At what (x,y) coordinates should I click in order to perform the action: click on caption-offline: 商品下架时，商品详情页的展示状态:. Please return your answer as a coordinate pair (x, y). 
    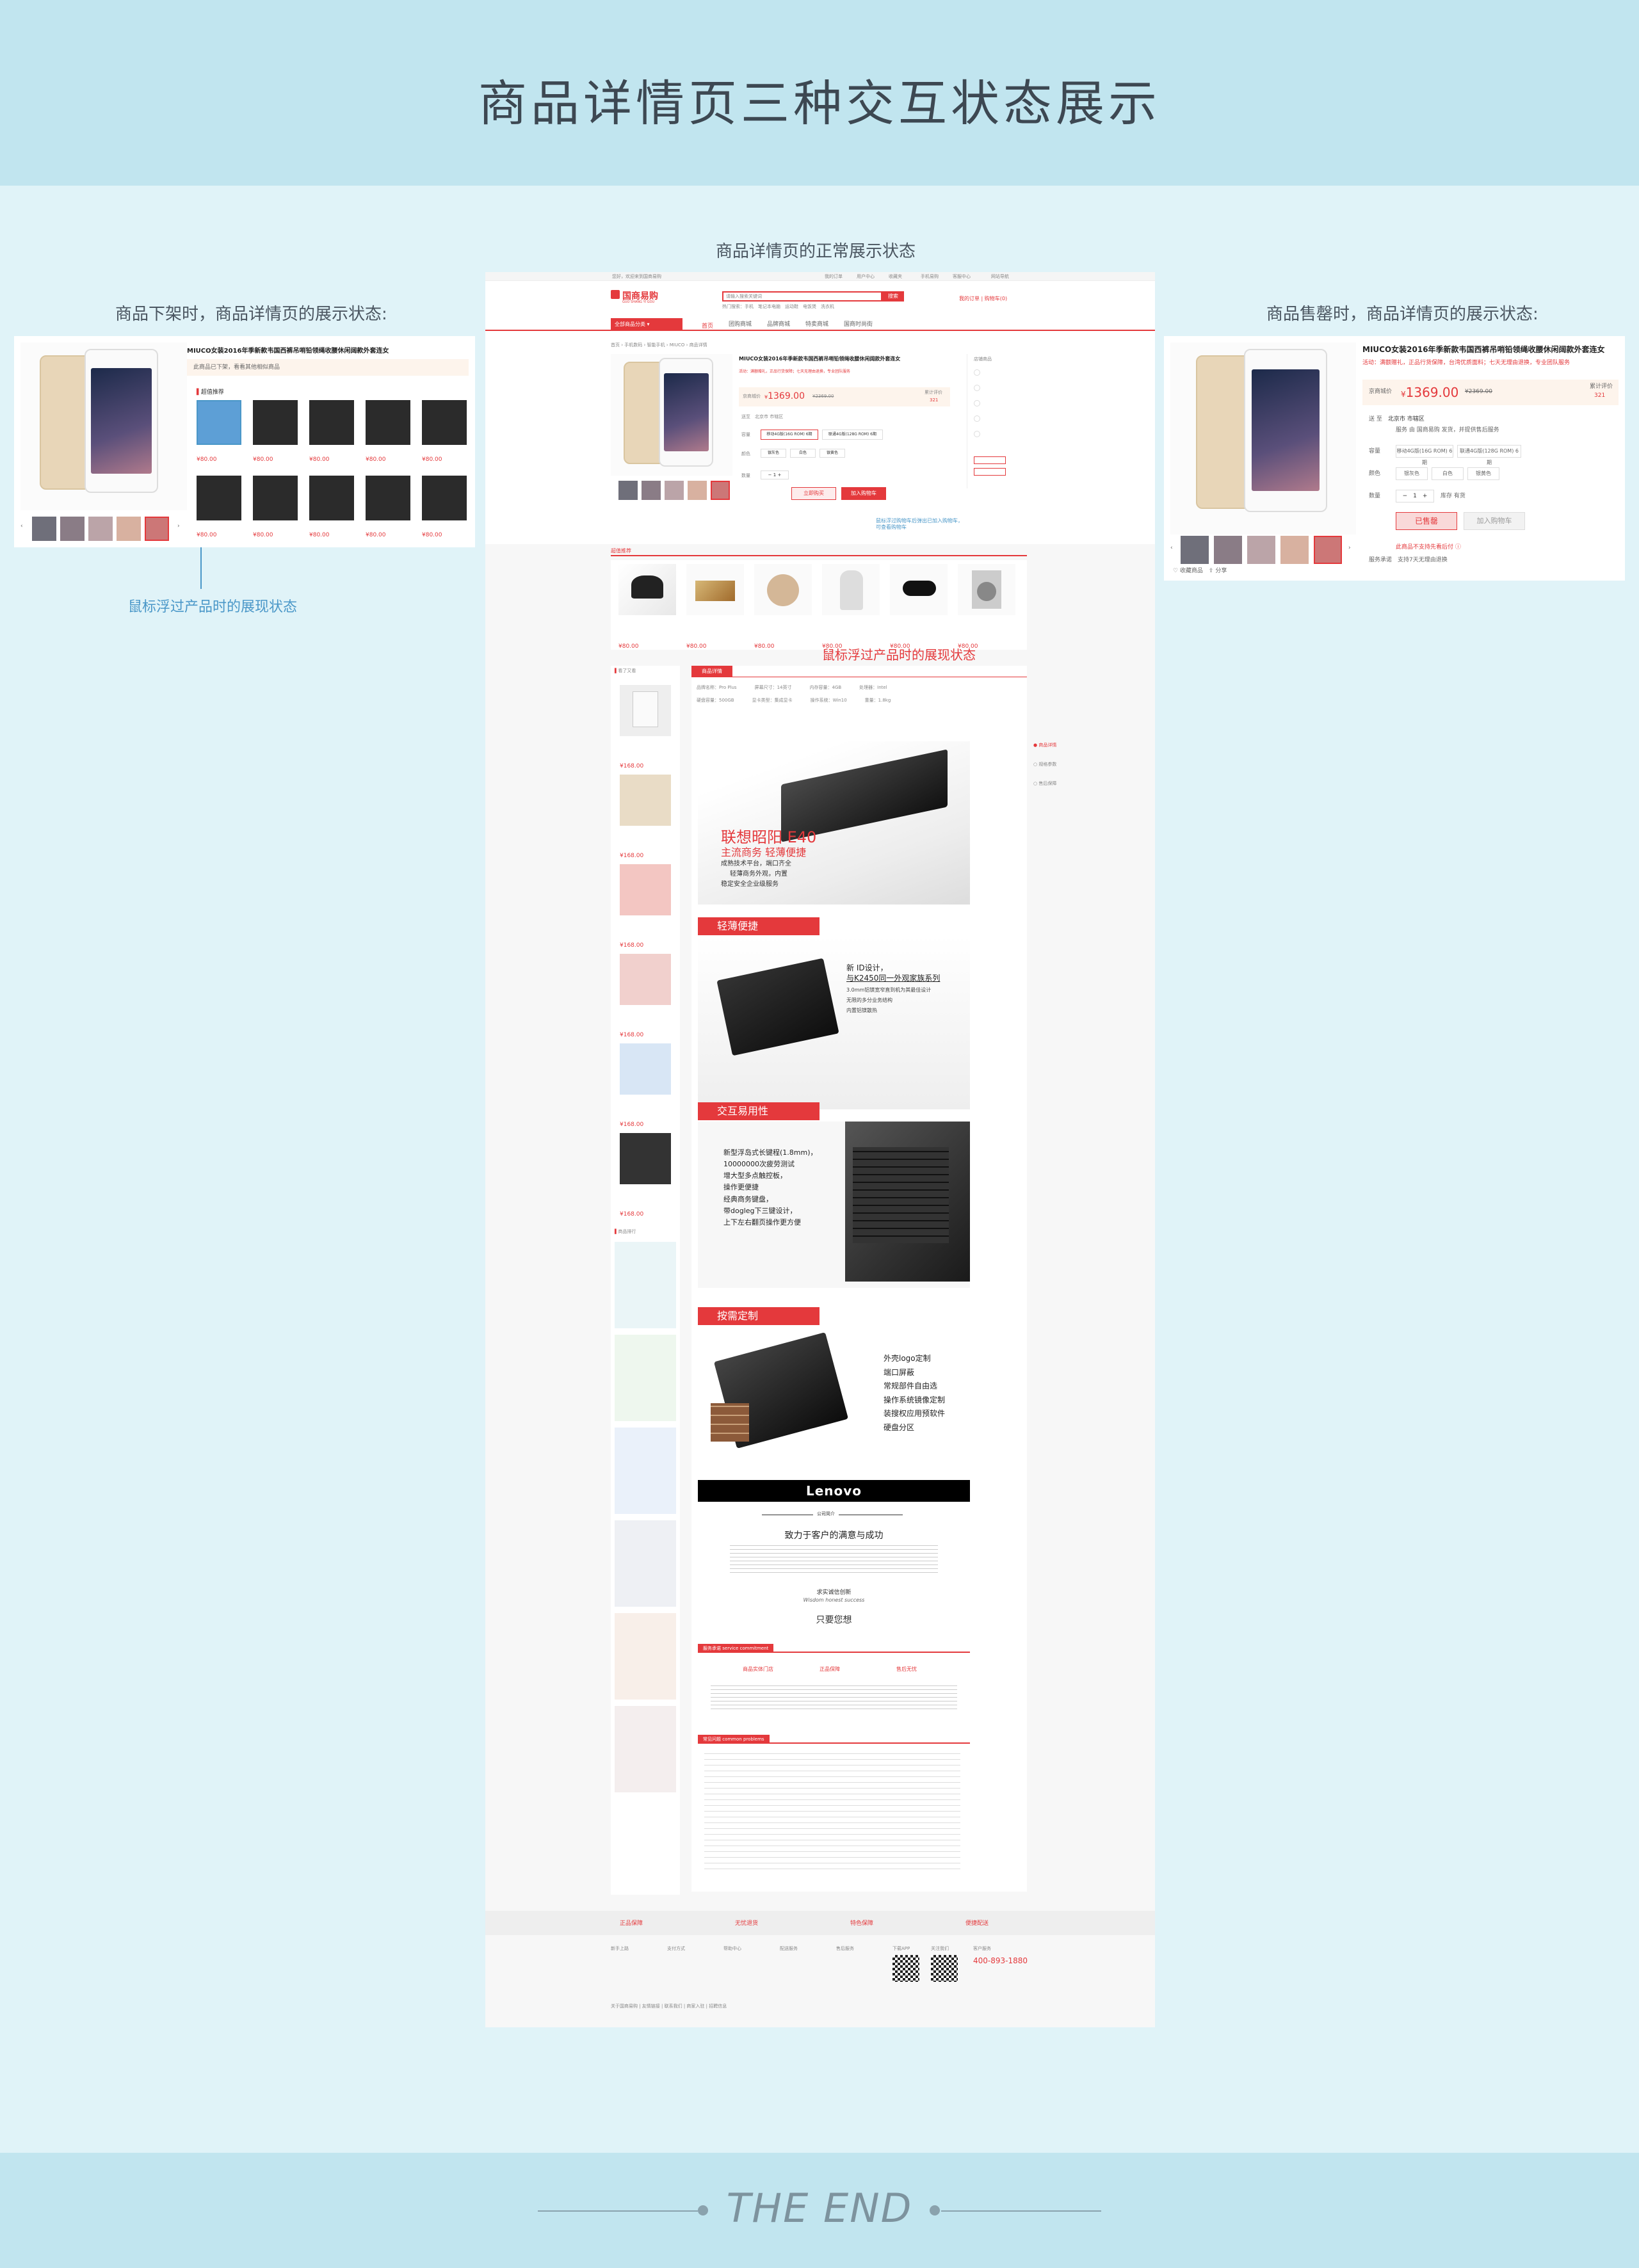
    Looking at the image, I should click on (251, 314).